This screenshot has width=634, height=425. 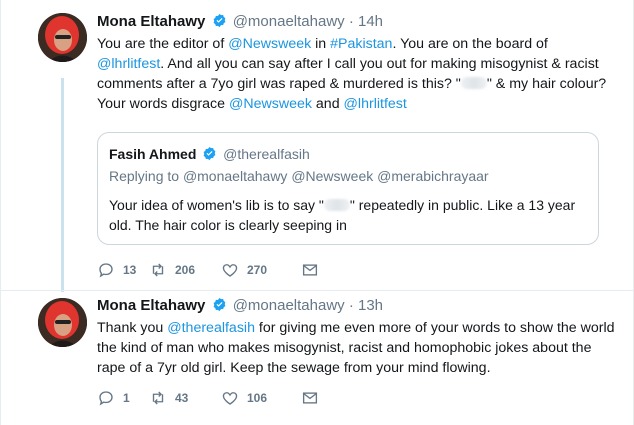 I want to click on quote-author-name: Fasih Ahmed, so click(x=152, y=154).